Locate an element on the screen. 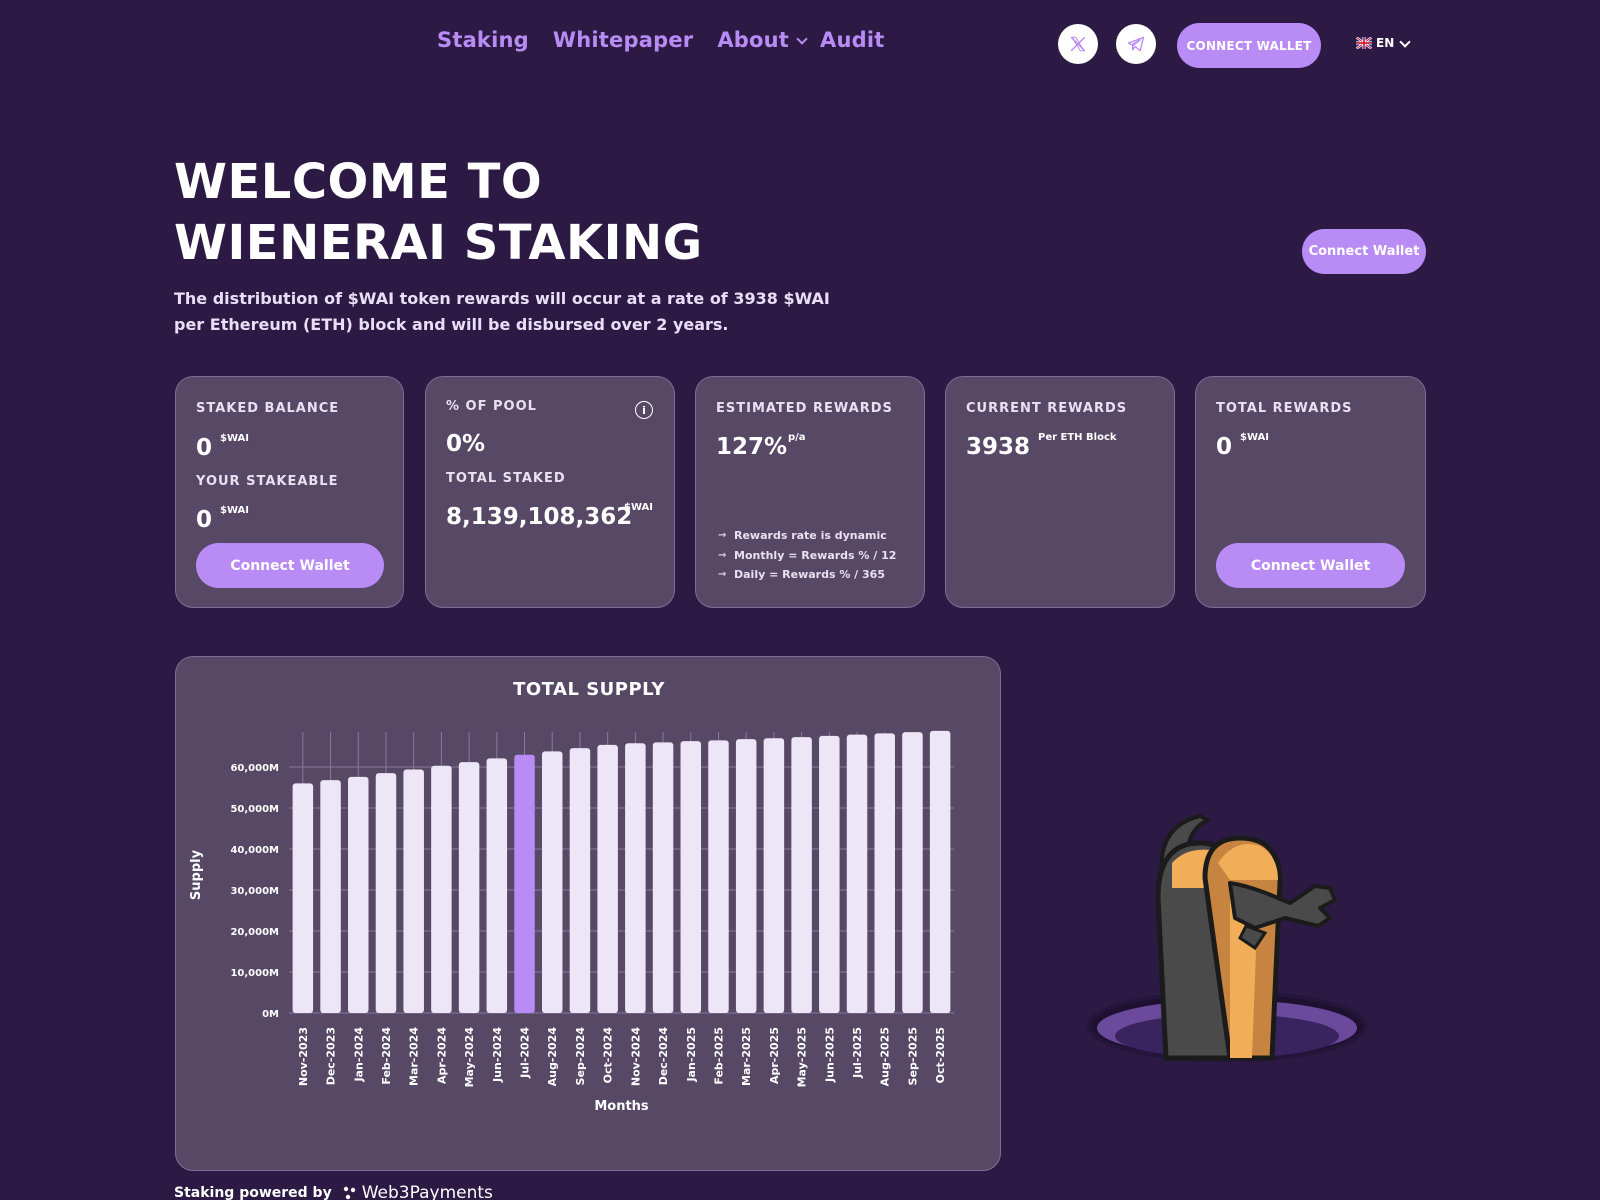 The width and height of the screenshot is (1600, 1200). stakeable-label: YOUR STAKEABLE is located at coordinates (267, 481).